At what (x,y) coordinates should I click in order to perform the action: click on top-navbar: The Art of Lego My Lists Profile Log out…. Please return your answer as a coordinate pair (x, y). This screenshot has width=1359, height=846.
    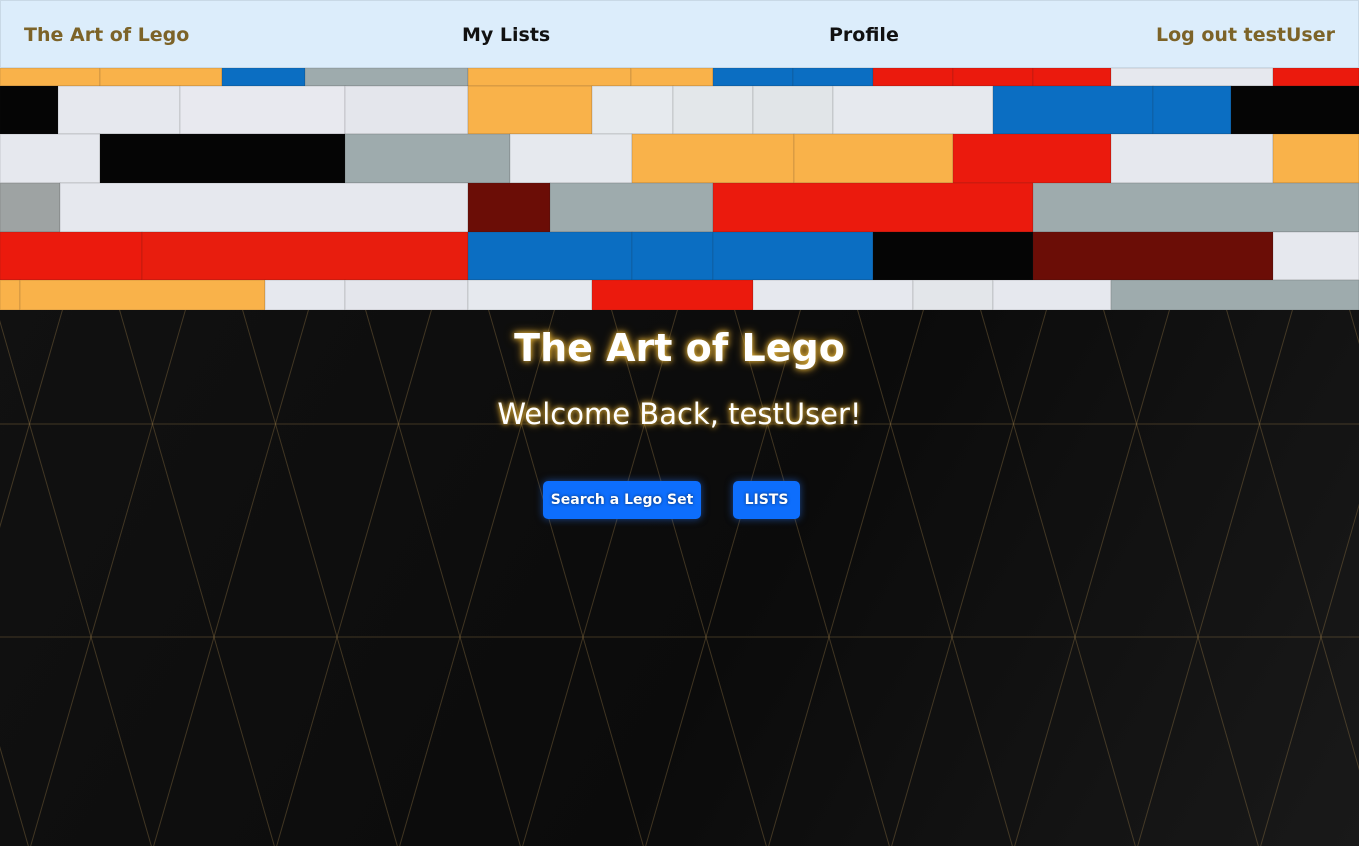
    Looking at the image, I should click on (679, 34).